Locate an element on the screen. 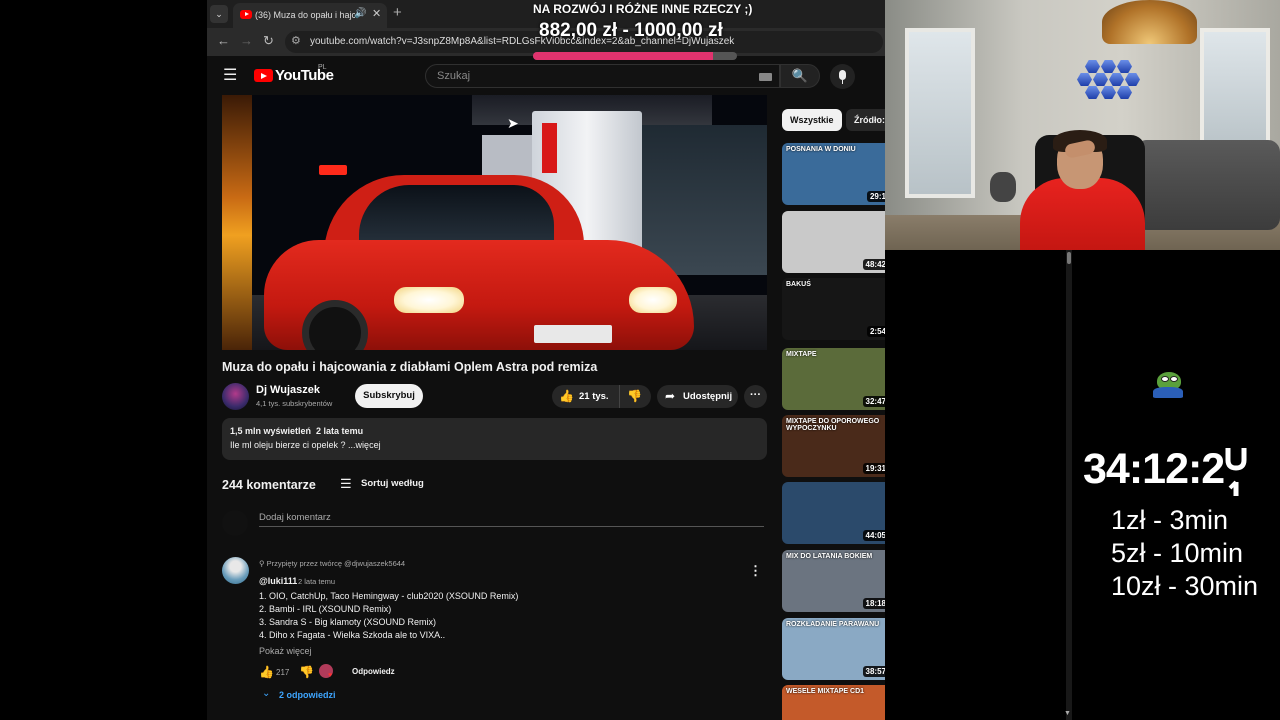  window-left is located at coordinates (940, 113).